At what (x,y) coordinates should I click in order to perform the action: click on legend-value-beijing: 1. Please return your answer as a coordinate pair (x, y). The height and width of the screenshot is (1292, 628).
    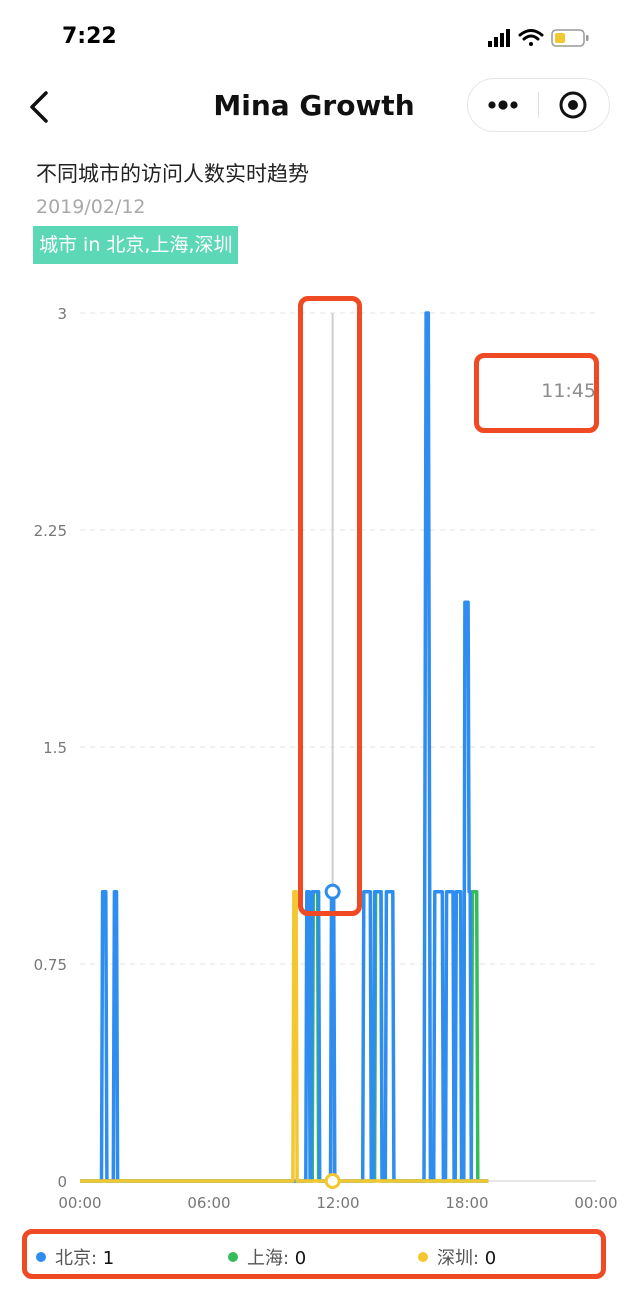
    Looking at the image, I should click on (108, 1258).